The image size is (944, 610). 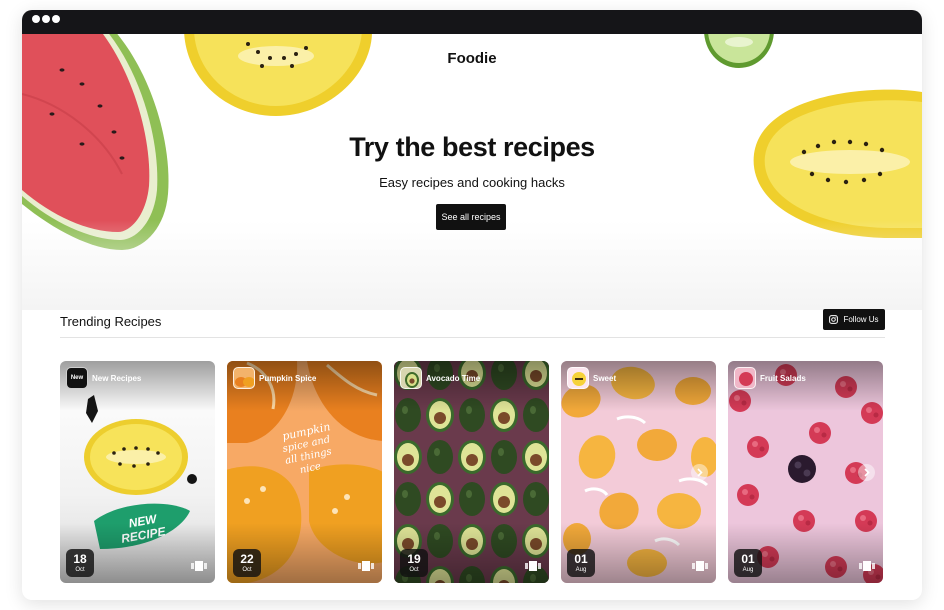 What do you see at coordinates (247, 559) in the screenshot?
I see `date-day: 22` at bounding box center [247, 559].